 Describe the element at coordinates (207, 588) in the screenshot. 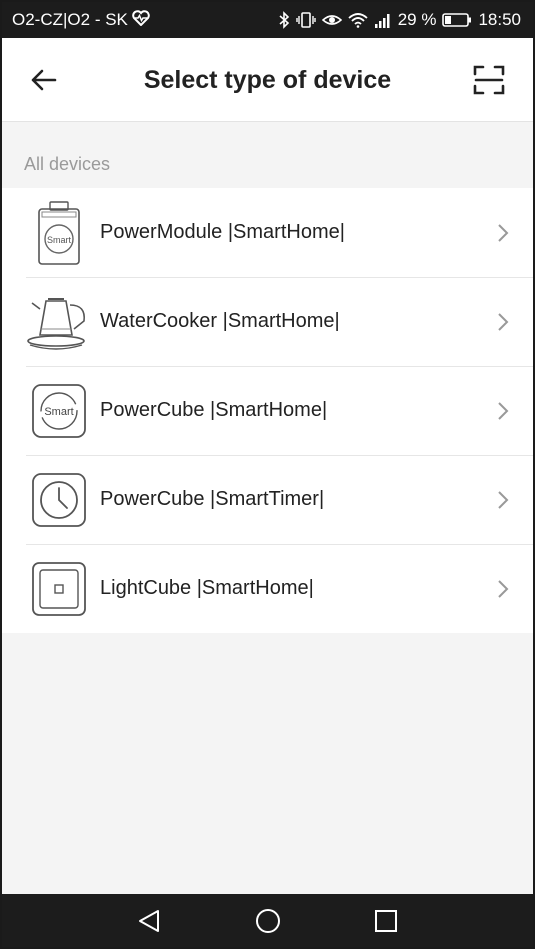

I see `device-label: LightCube |SmartHome|` at that location.